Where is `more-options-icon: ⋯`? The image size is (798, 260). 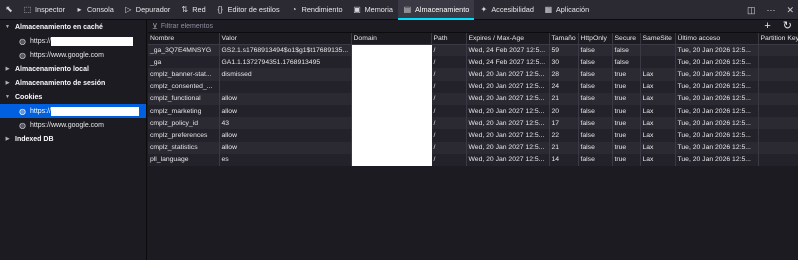 more-options-icon: ⋯ is located at coordinates (770, 10).